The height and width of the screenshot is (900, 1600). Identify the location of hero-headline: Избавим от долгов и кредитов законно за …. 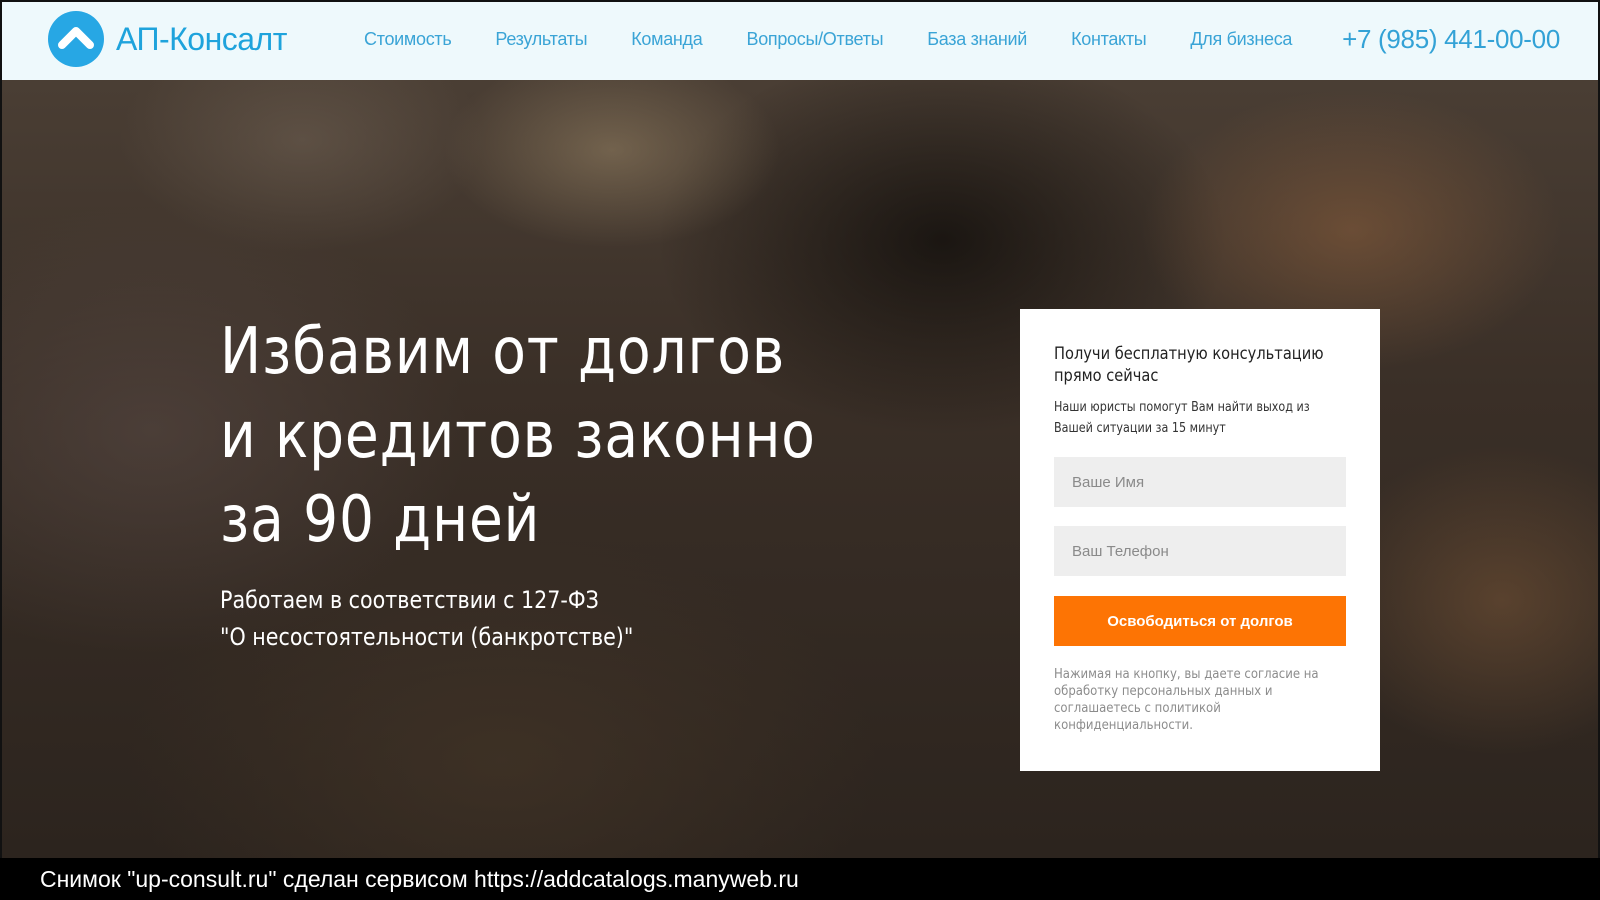
(518, 436).